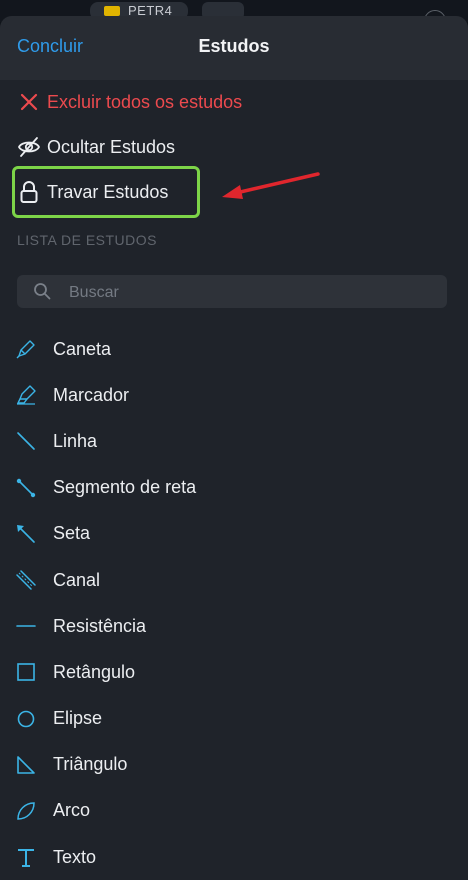 The image size is (468, 880). Describe the element at coordinates (87, 240) in the screenshot. I see `studies-list-heading: LISTA DE ESTUDOS` at that location.